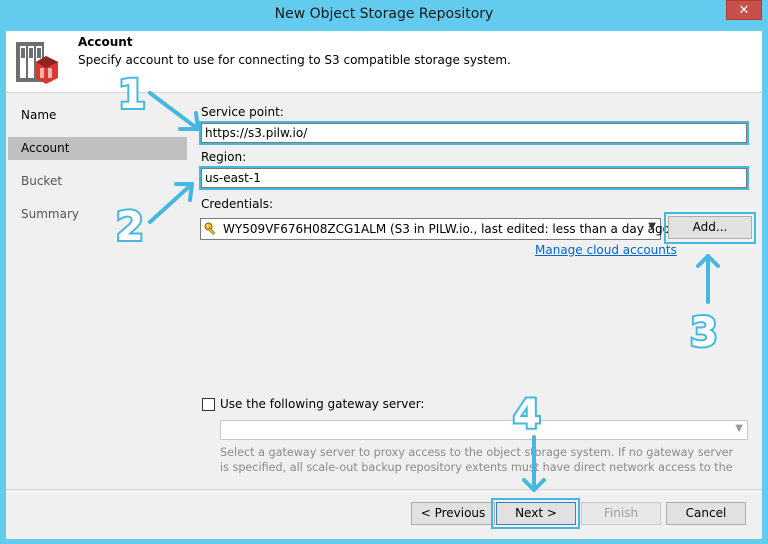 This screenshot has height=544, width=768. Describe the element at coordinates (527, 415) in the screenshot. I see `annotation-number-4: 4` at that location.